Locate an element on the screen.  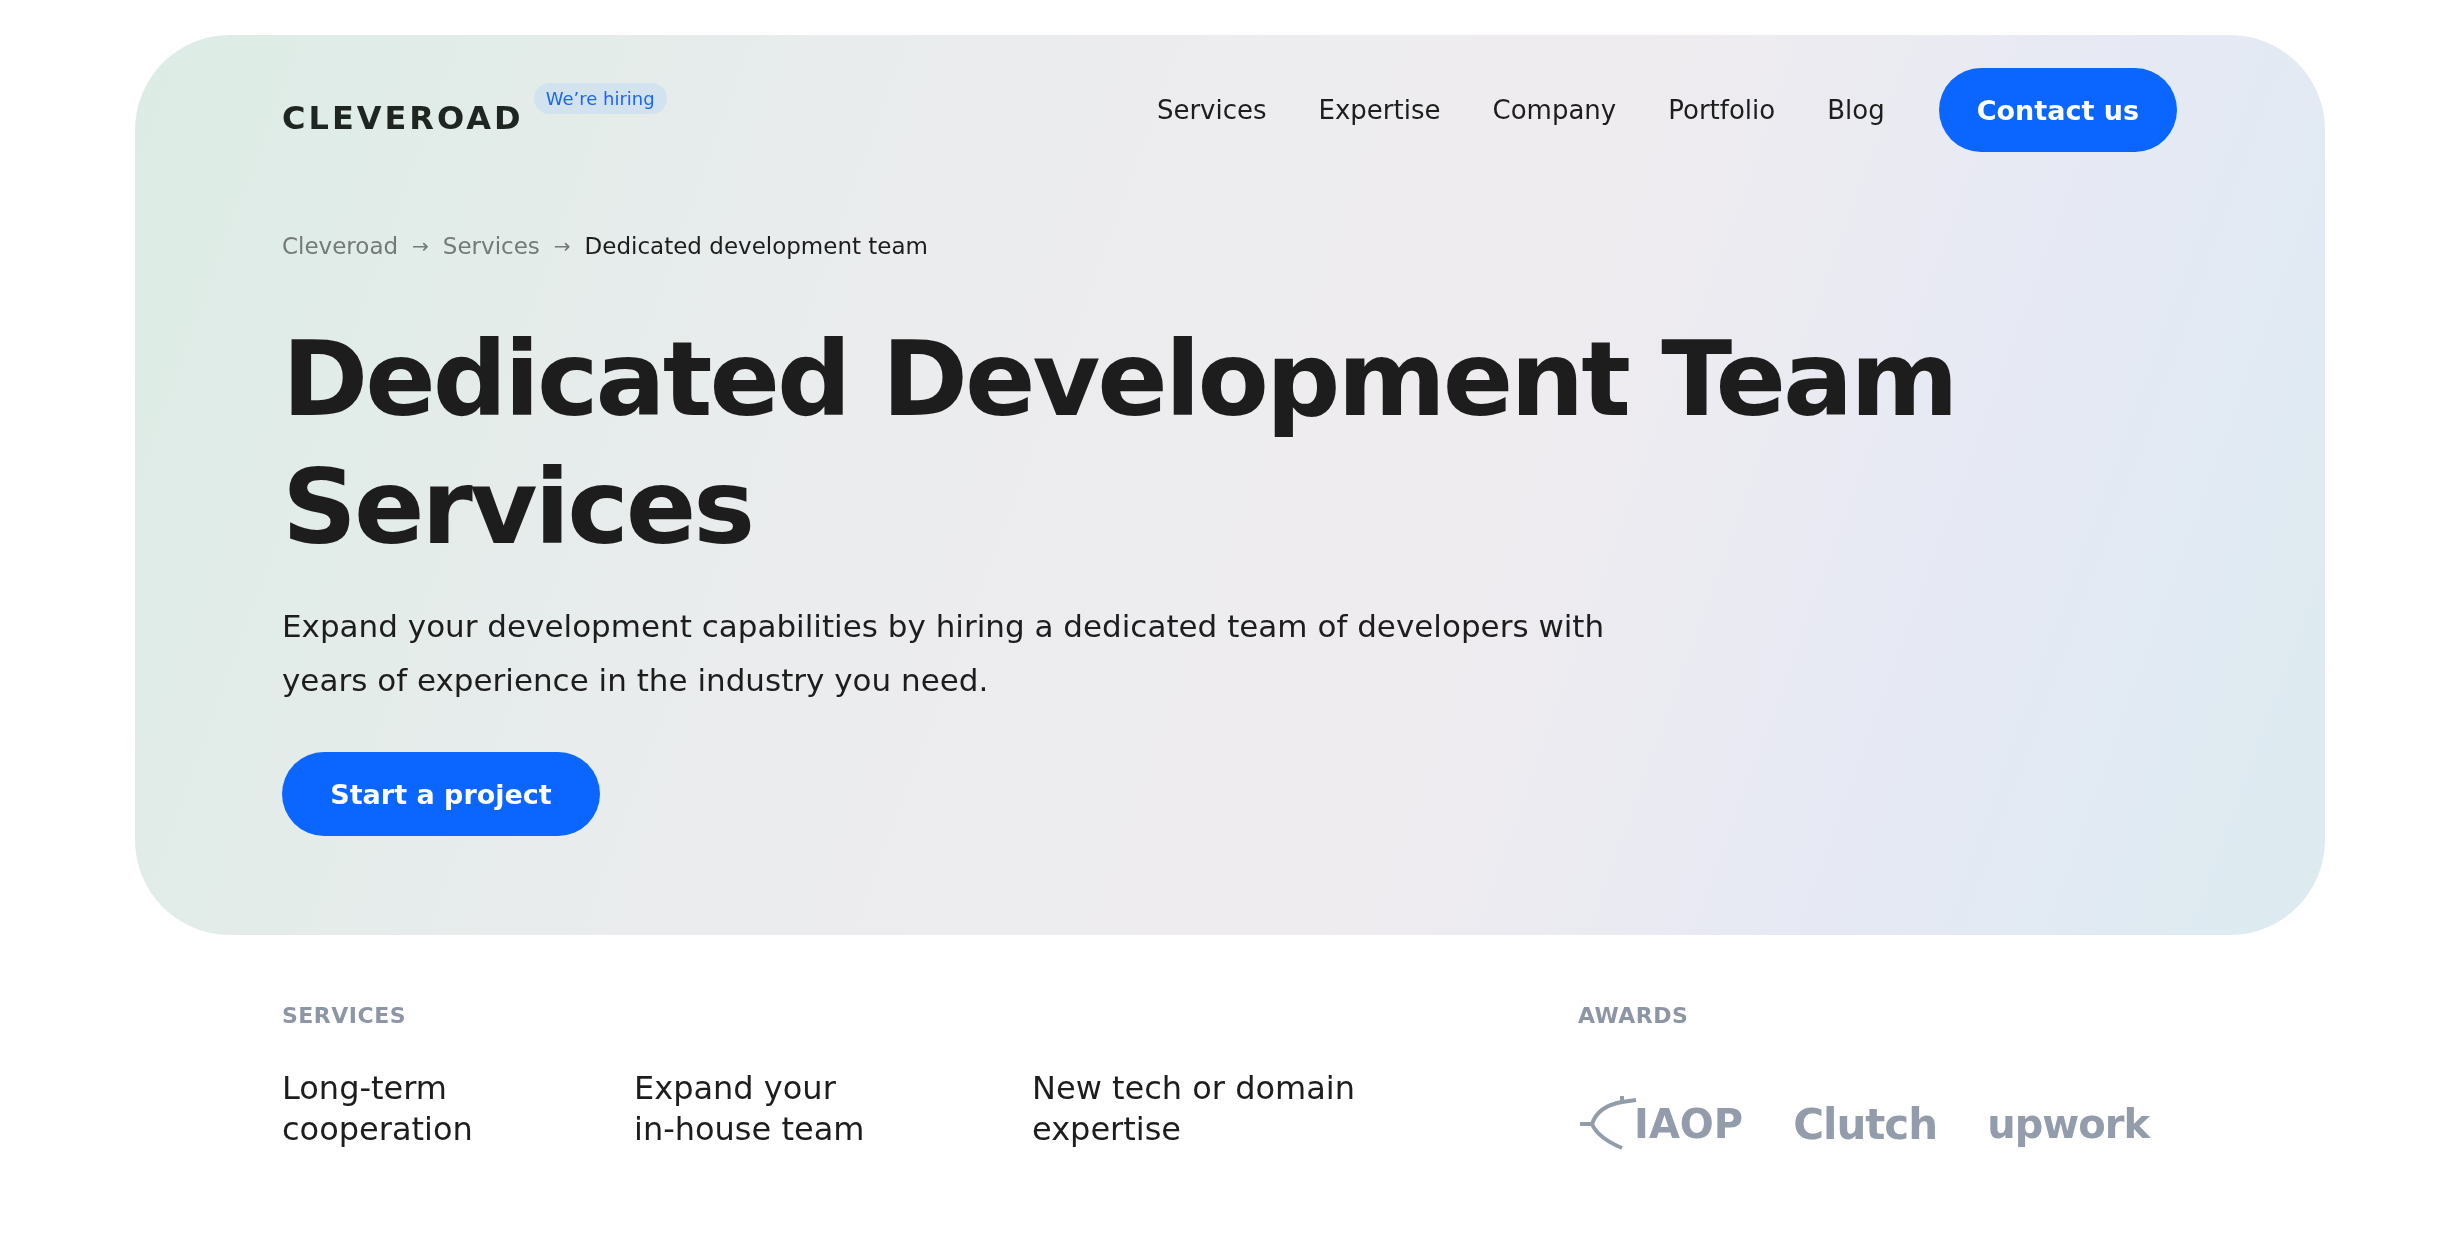
start-project-button: Start a project is located at coordinates (441, 794).